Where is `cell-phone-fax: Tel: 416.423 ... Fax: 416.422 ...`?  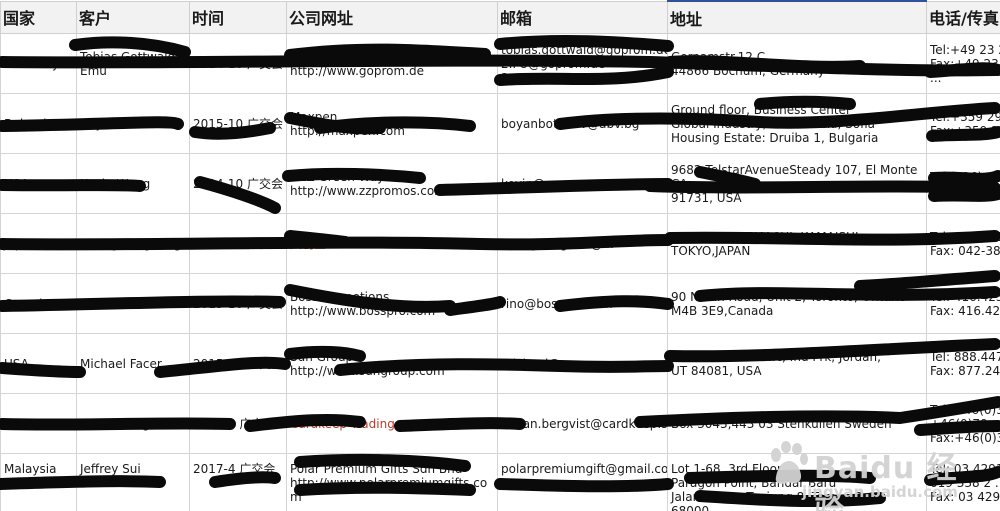 cell-phone-fax: Tel: 416.423 ... Fax: 416.422 ... is located at coordinates (963, 303).